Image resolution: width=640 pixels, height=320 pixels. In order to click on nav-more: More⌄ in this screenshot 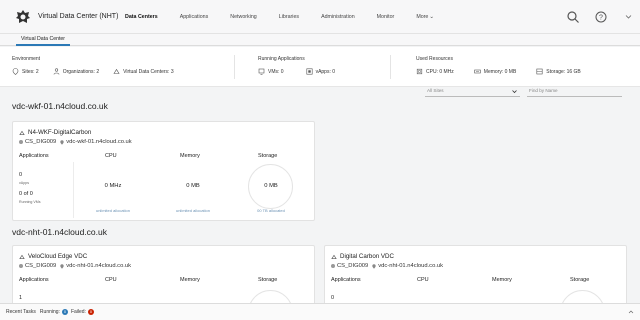, I will do `click(425, 17)`.